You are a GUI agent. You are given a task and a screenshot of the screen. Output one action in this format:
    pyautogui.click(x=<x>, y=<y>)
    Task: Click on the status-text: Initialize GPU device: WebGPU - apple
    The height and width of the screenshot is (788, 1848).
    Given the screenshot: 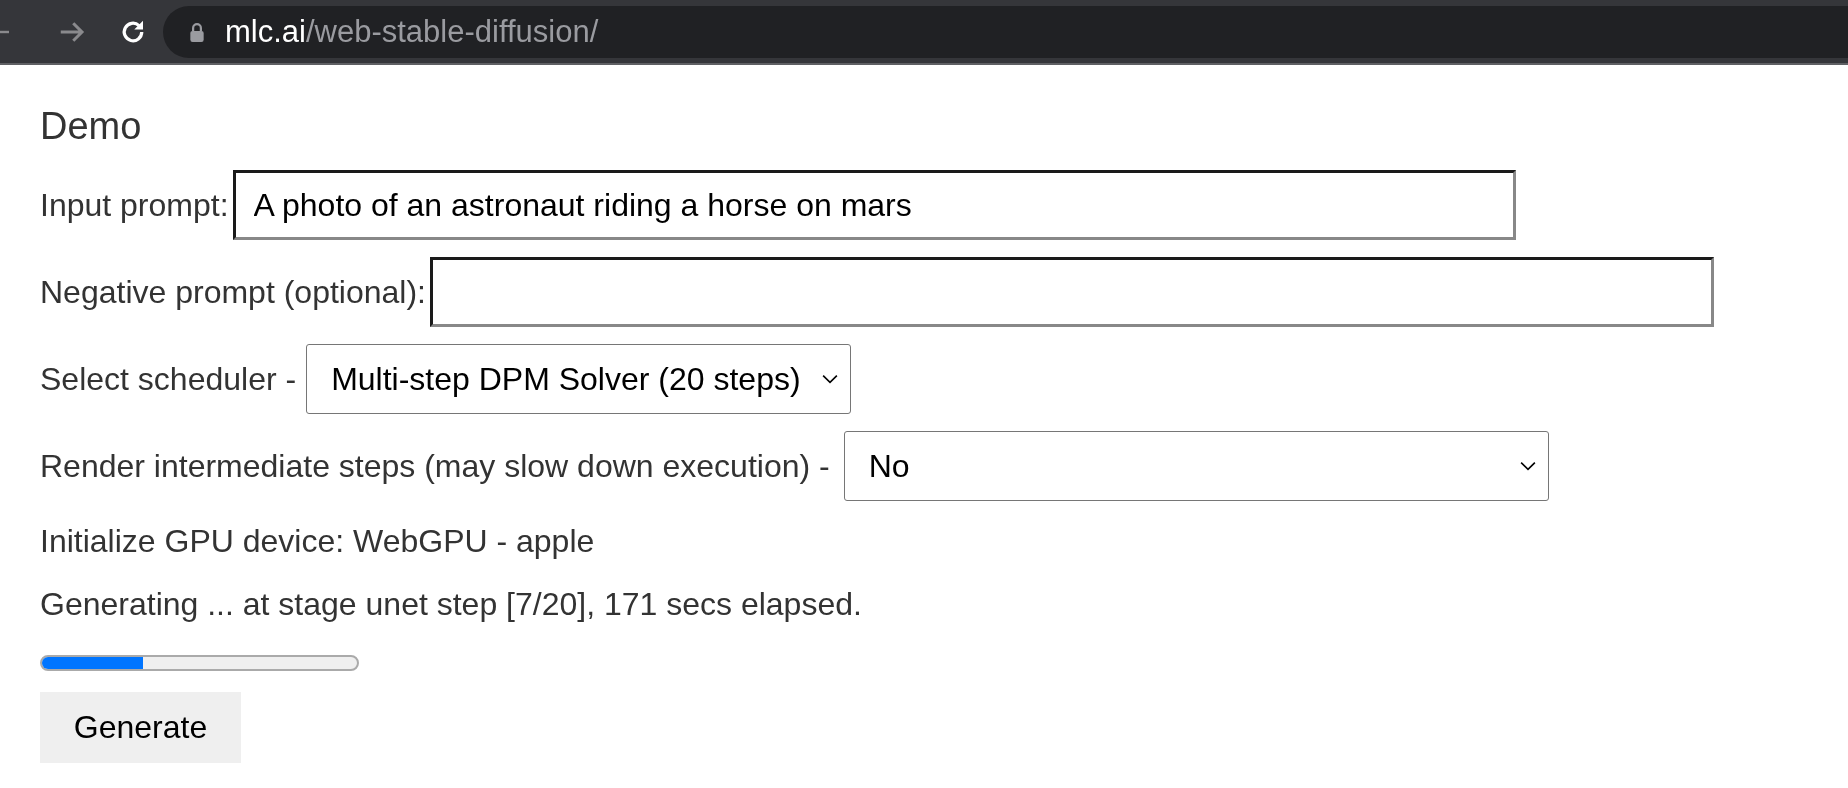 What is the action you would take?
    pyautogui.click(x=318, y=541)
    